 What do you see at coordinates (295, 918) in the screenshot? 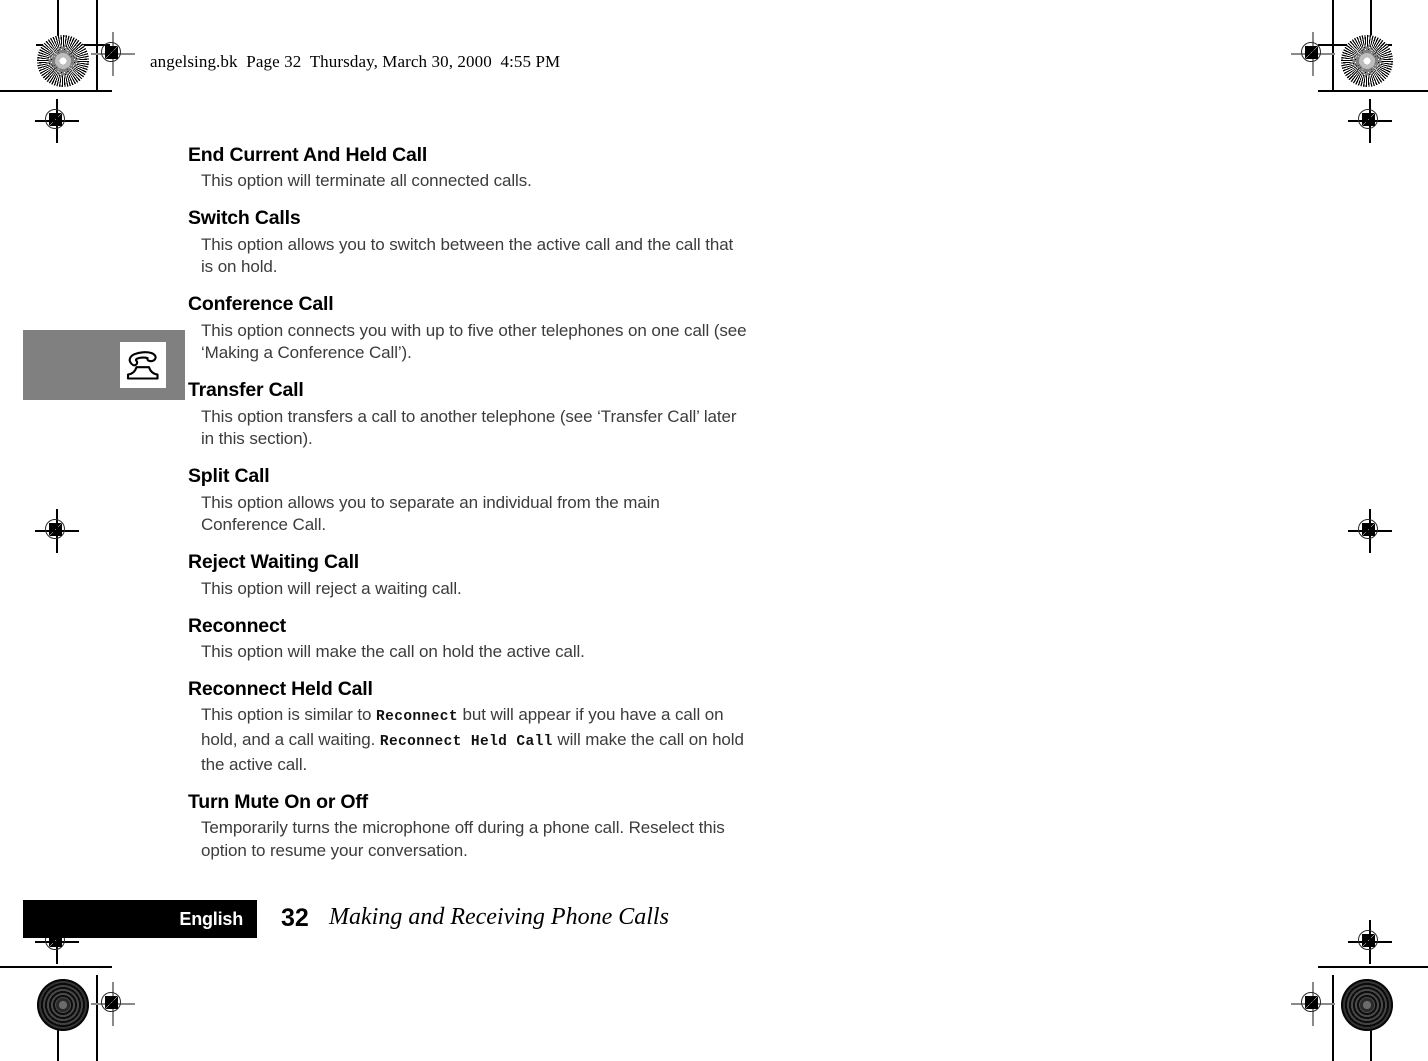
I see `footer-page-number: 32` at bounding box center [295, 918].